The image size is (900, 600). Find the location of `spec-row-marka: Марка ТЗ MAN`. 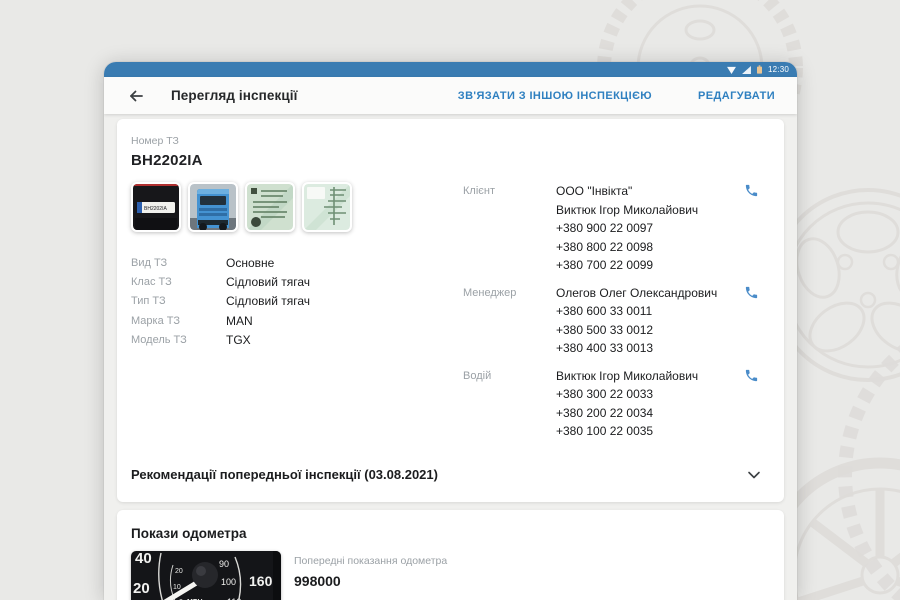

spec-row-marka: Марка ТЗ MAN is located at coordinates (297, 321).